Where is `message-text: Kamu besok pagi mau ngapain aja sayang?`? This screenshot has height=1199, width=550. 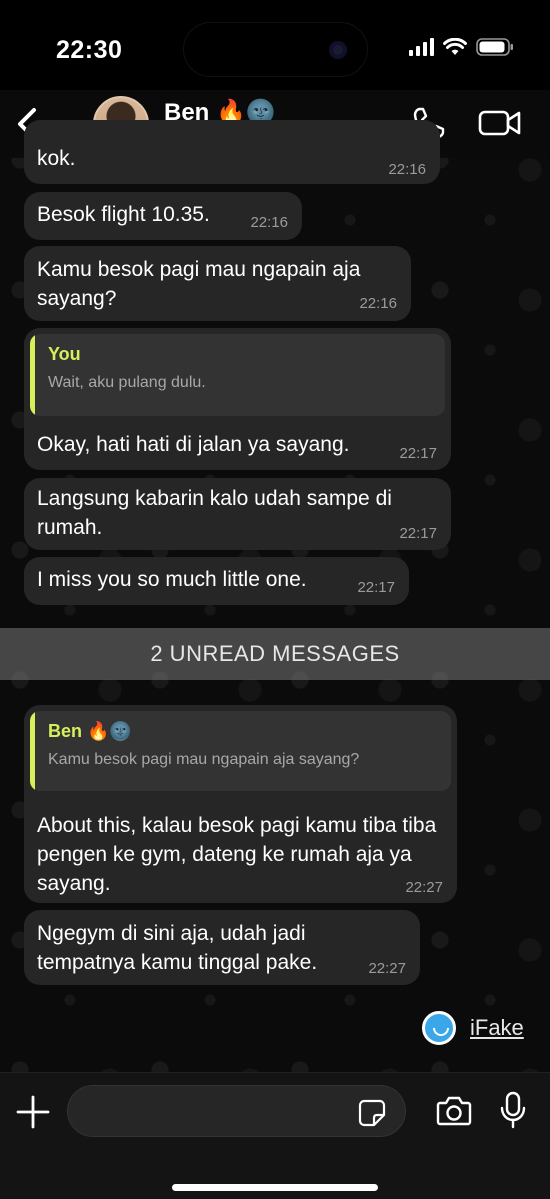 message-text: Kamu besok pagi mau ngapain aja sayang? is located at coordinates (199, 284).